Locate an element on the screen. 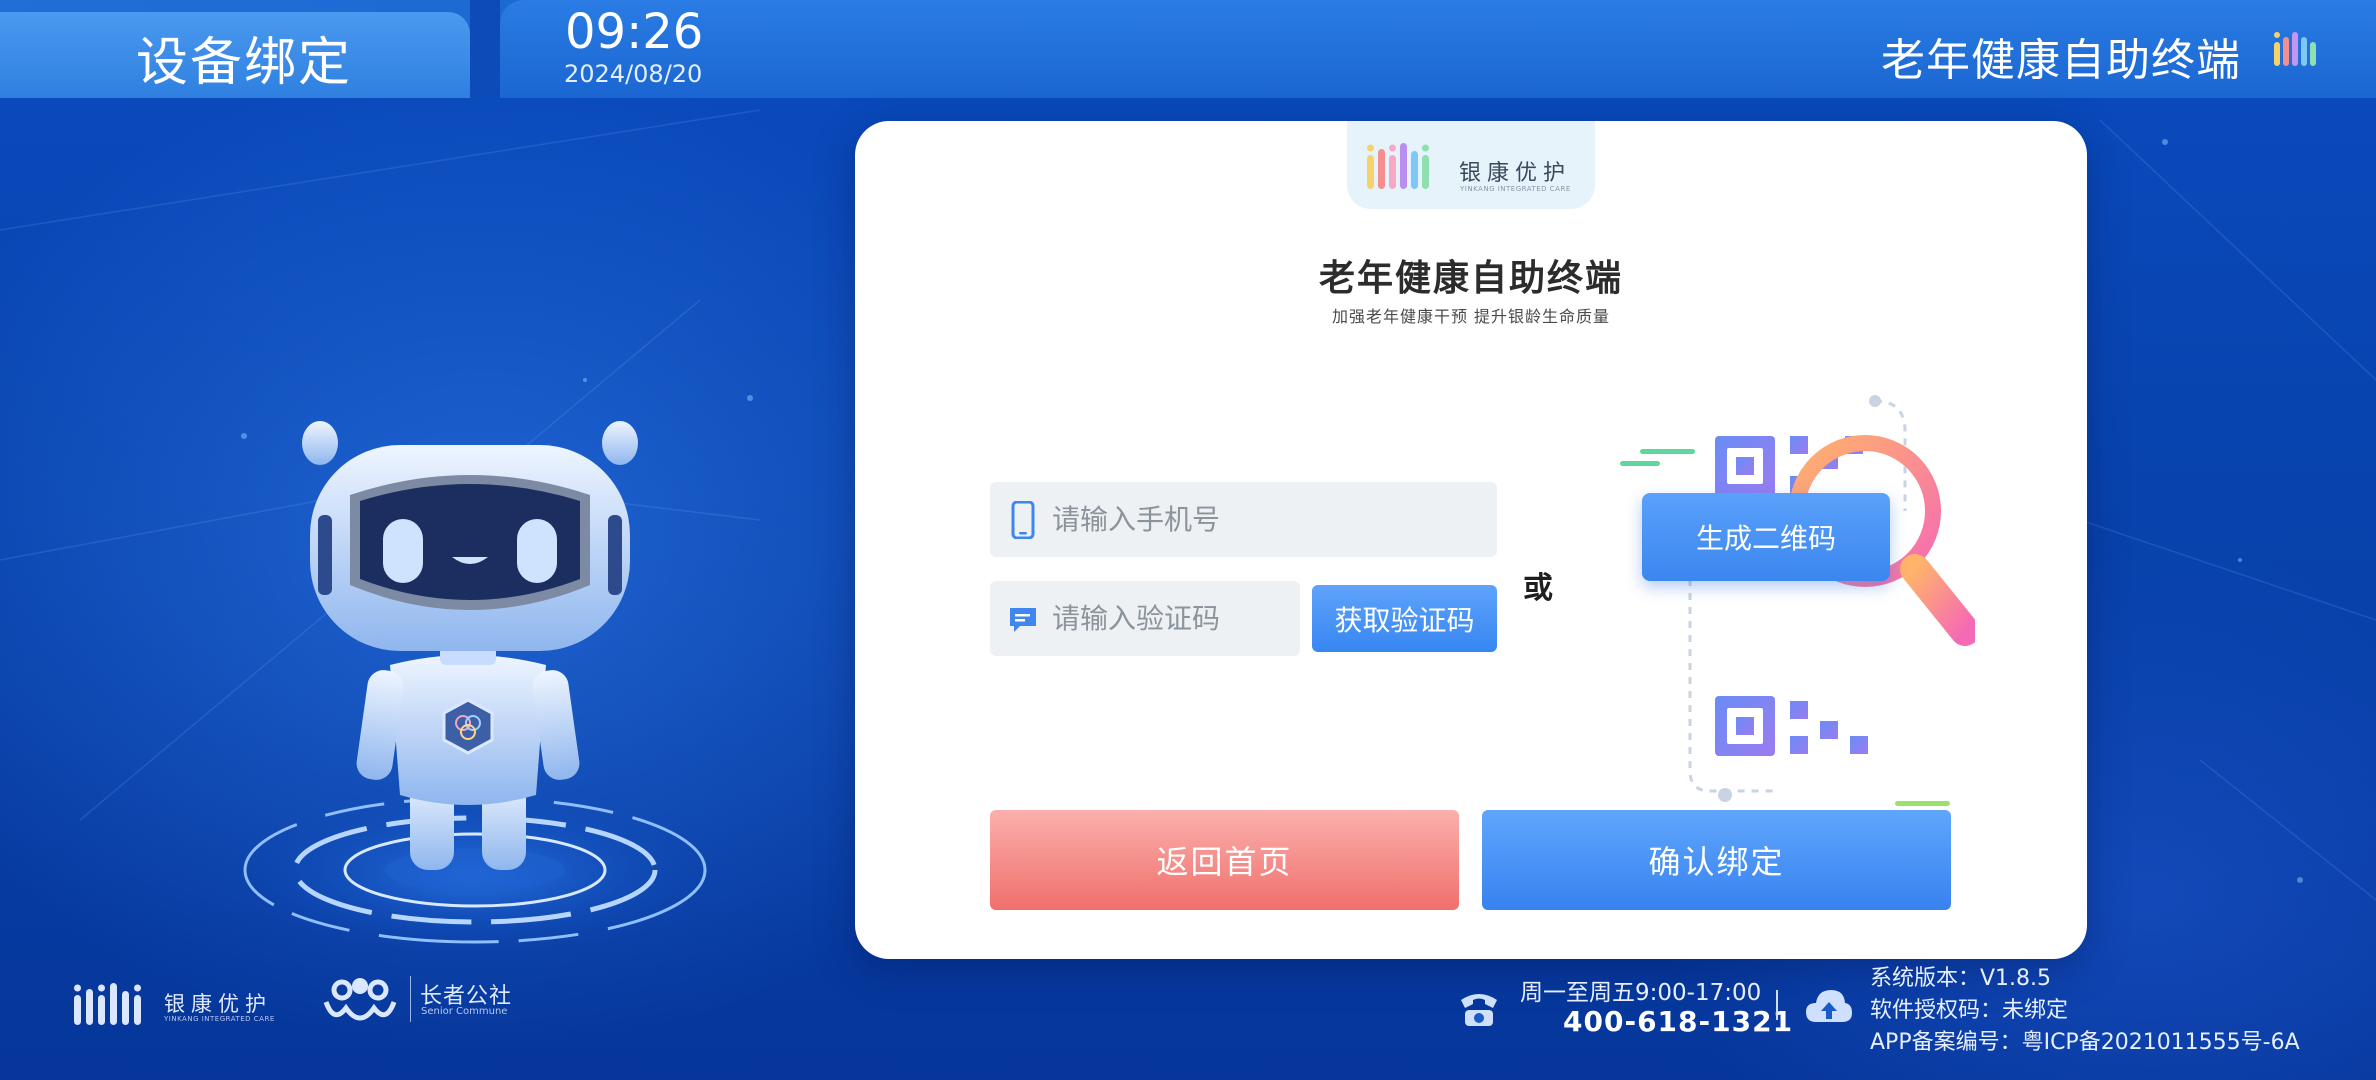 This screenshot has width=2376, height=1080. qr-code-illustration is located at coordinates (1797, 600).